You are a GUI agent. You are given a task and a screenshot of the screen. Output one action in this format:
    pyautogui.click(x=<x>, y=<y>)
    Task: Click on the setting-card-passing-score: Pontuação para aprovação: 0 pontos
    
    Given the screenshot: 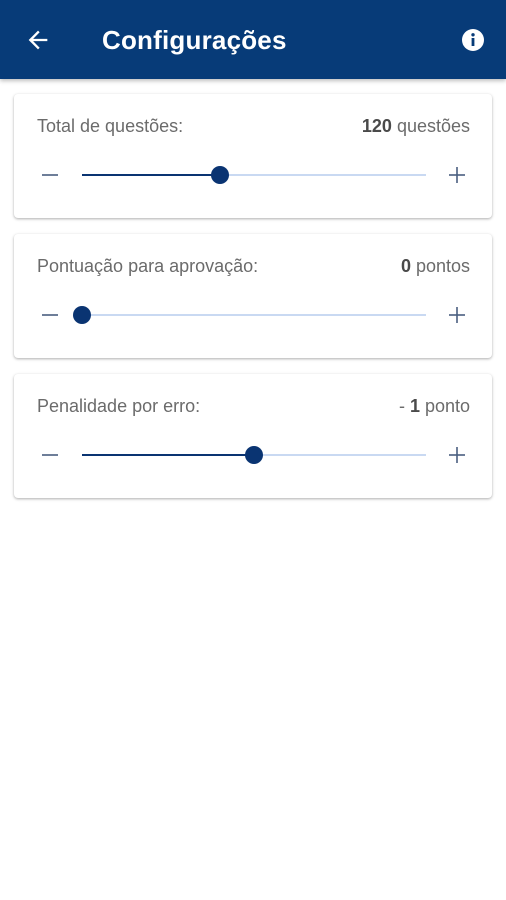 What is the action you would take?
    pyautogui.click(x=253, y=296)
    